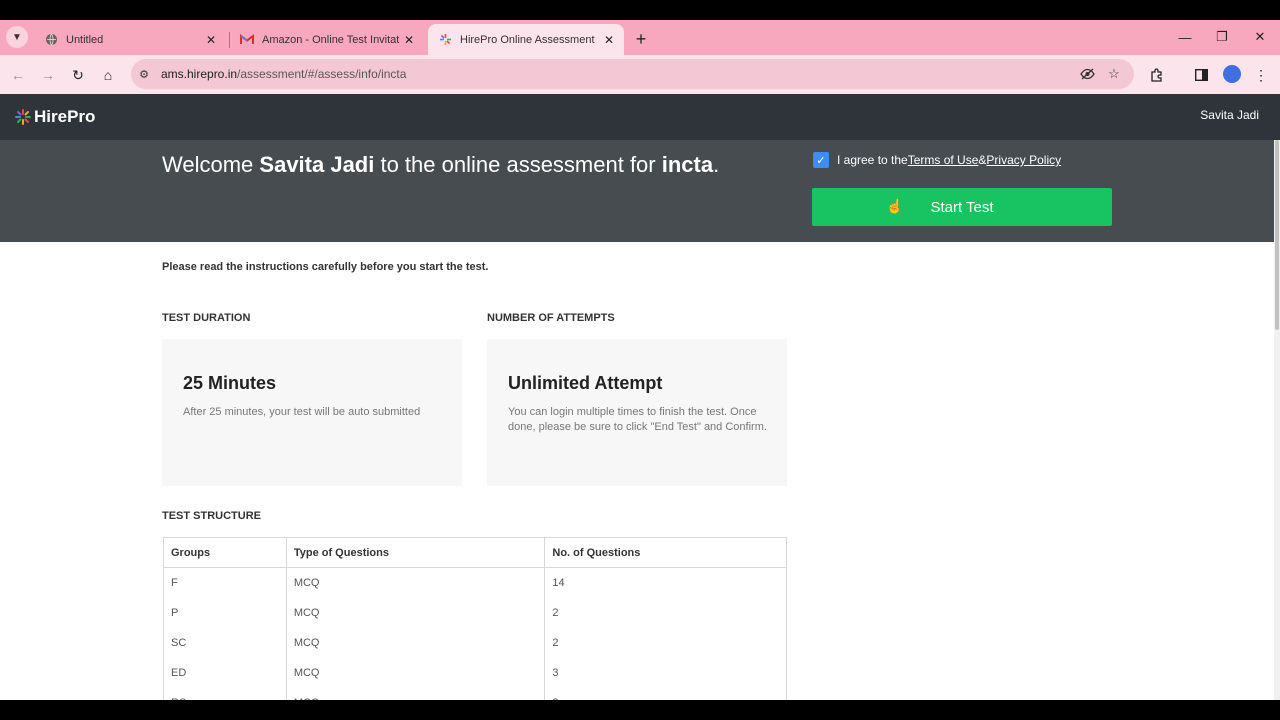  I want to click on column-header-groups: Groups, so click(225, 552).